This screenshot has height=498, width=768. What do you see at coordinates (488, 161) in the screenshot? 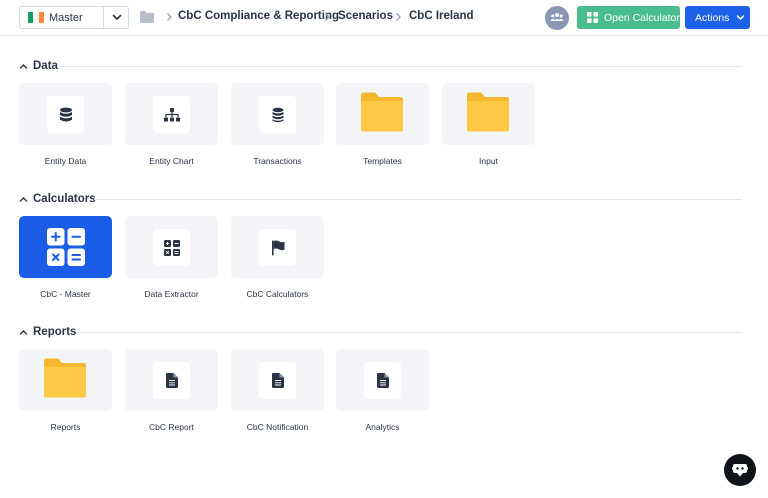
I see `tile-label: Input` at bounding box center [488, 161].